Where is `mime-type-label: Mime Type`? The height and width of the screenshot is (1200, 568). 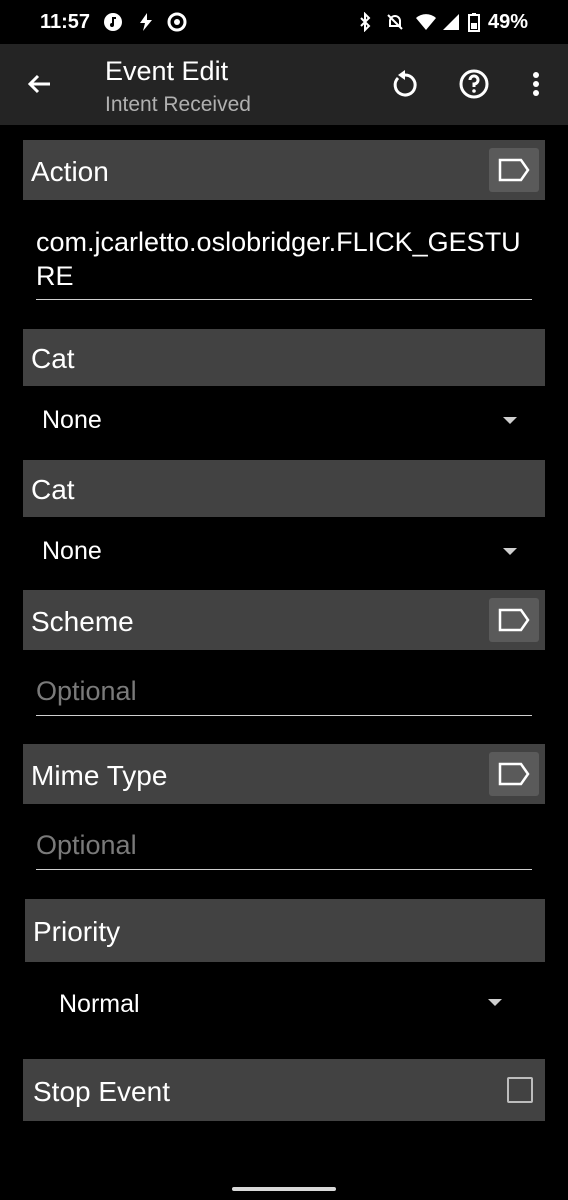 mime-type-label: Mime Type is located at coordinates (99, 775).